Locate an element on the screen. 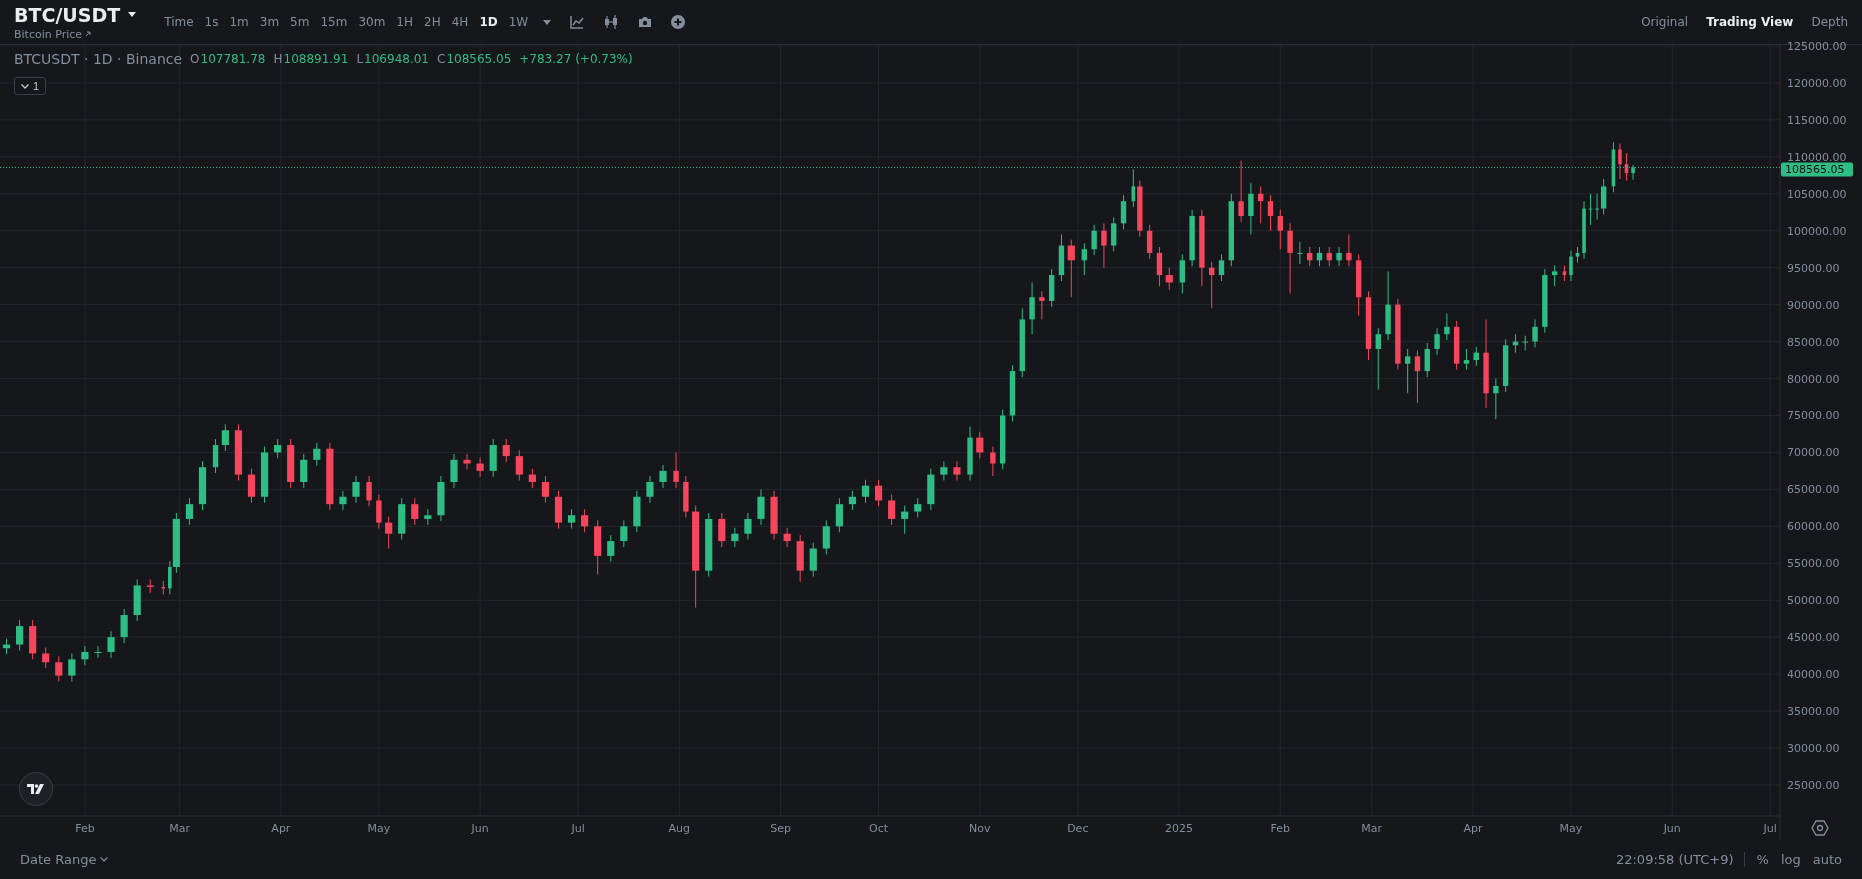 The image size is (1862, 879). collapse-indicators-button: 1 is located at coordinates (30, 86).